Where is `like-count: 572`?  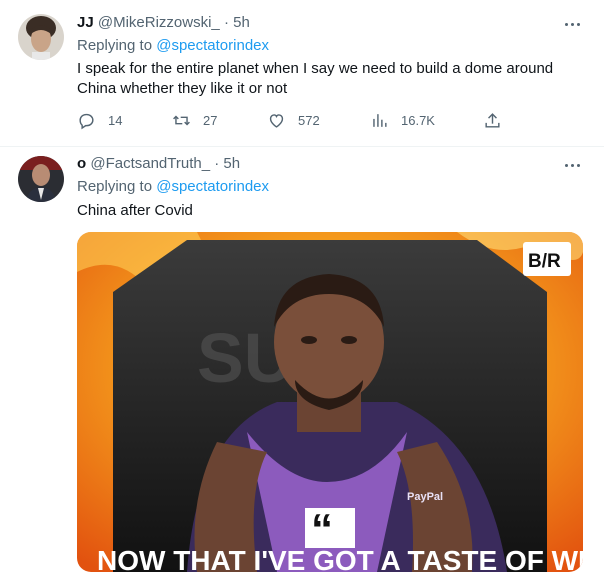 like-count: 572 is located at coordinates (309, 120).